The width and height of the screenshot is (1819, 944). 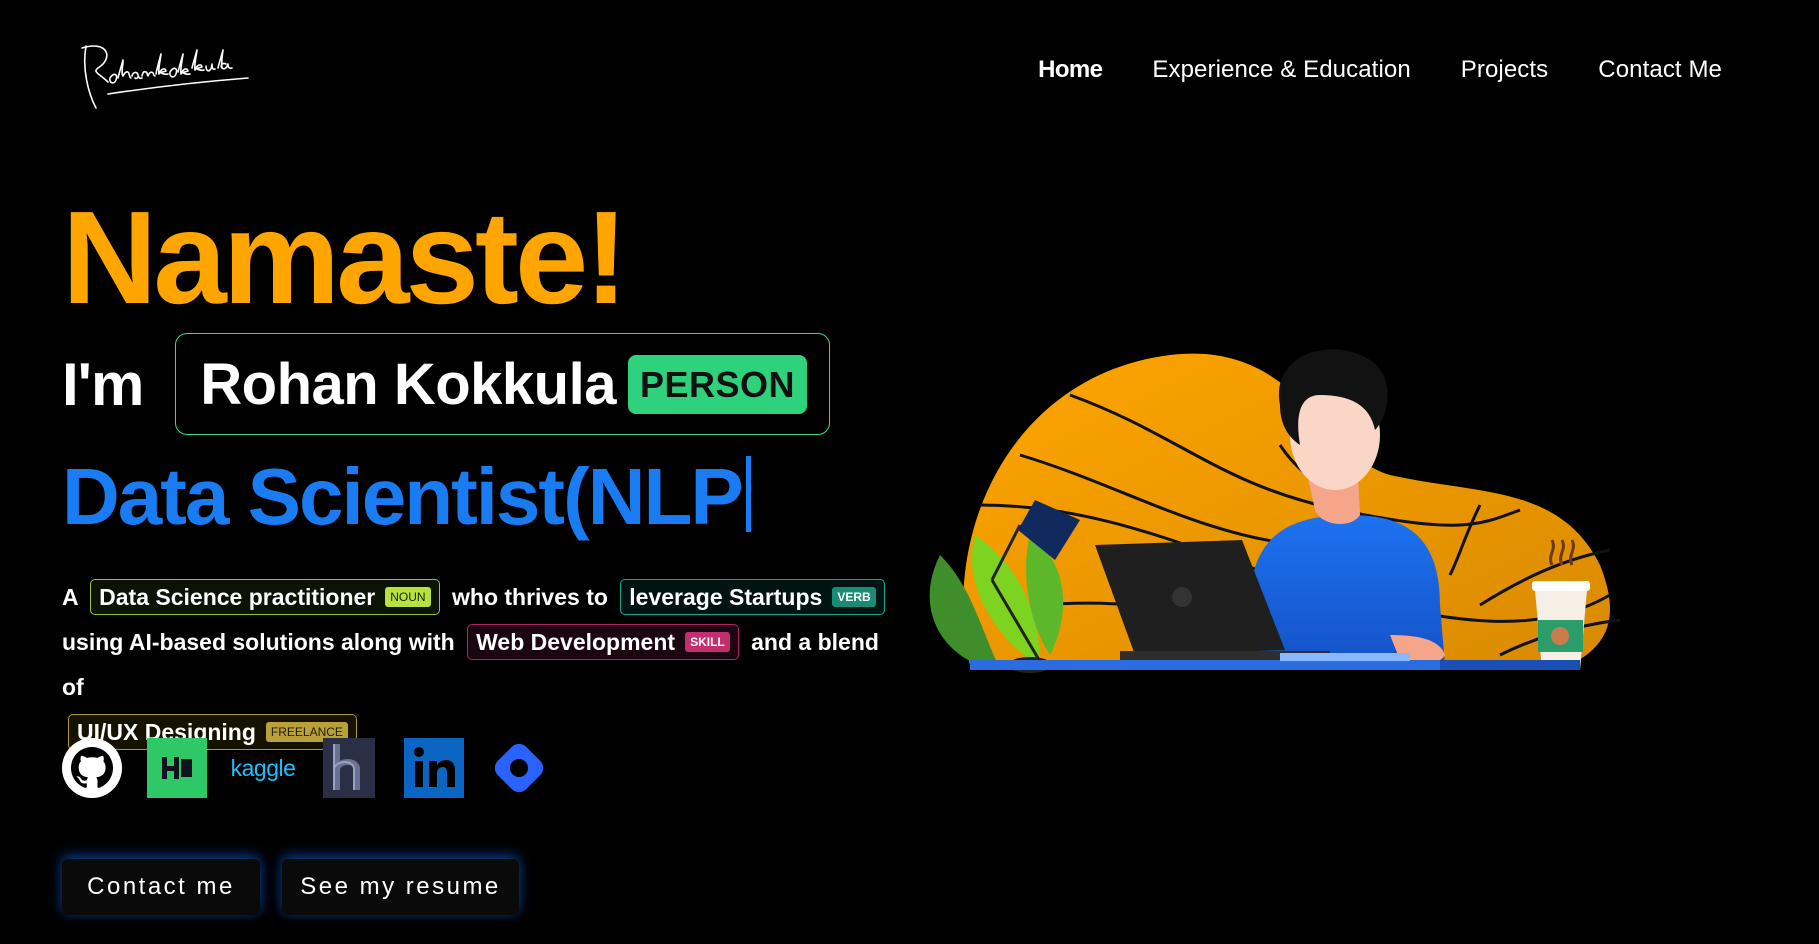 What do you see at coordinates (177, 768) in the screenshot?
I see `hackerrank-icon` at bounding box center [177, 768].